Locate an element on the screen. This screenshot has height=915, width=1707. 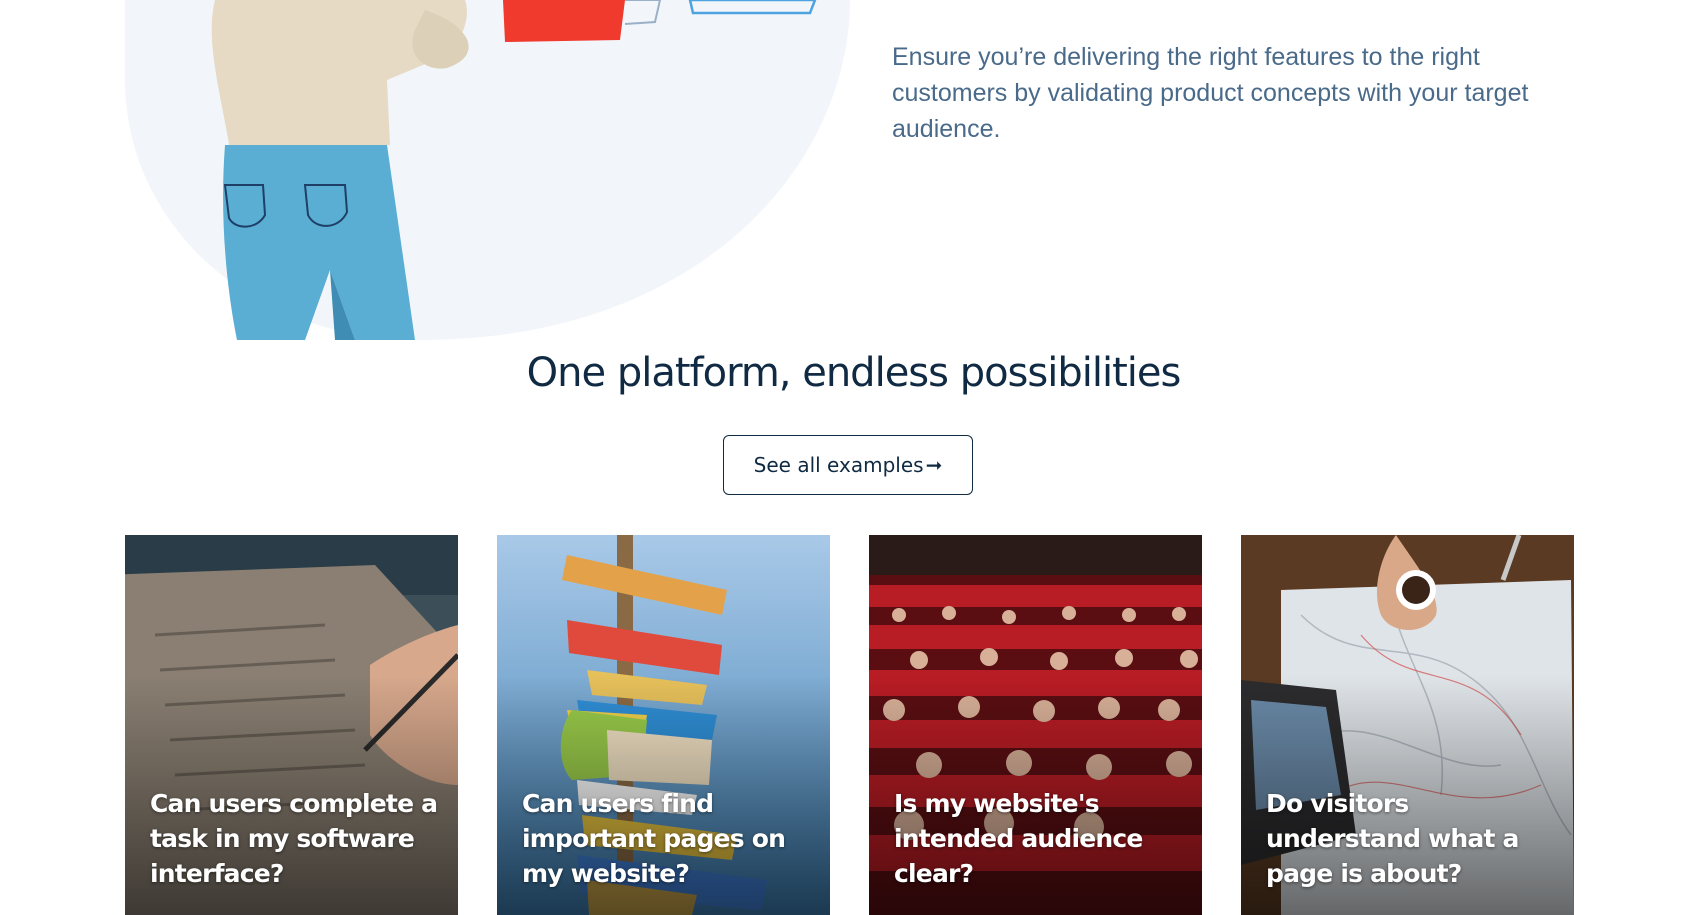
section-title: One platform, endless possibilities is located at coordinates (854, 373).